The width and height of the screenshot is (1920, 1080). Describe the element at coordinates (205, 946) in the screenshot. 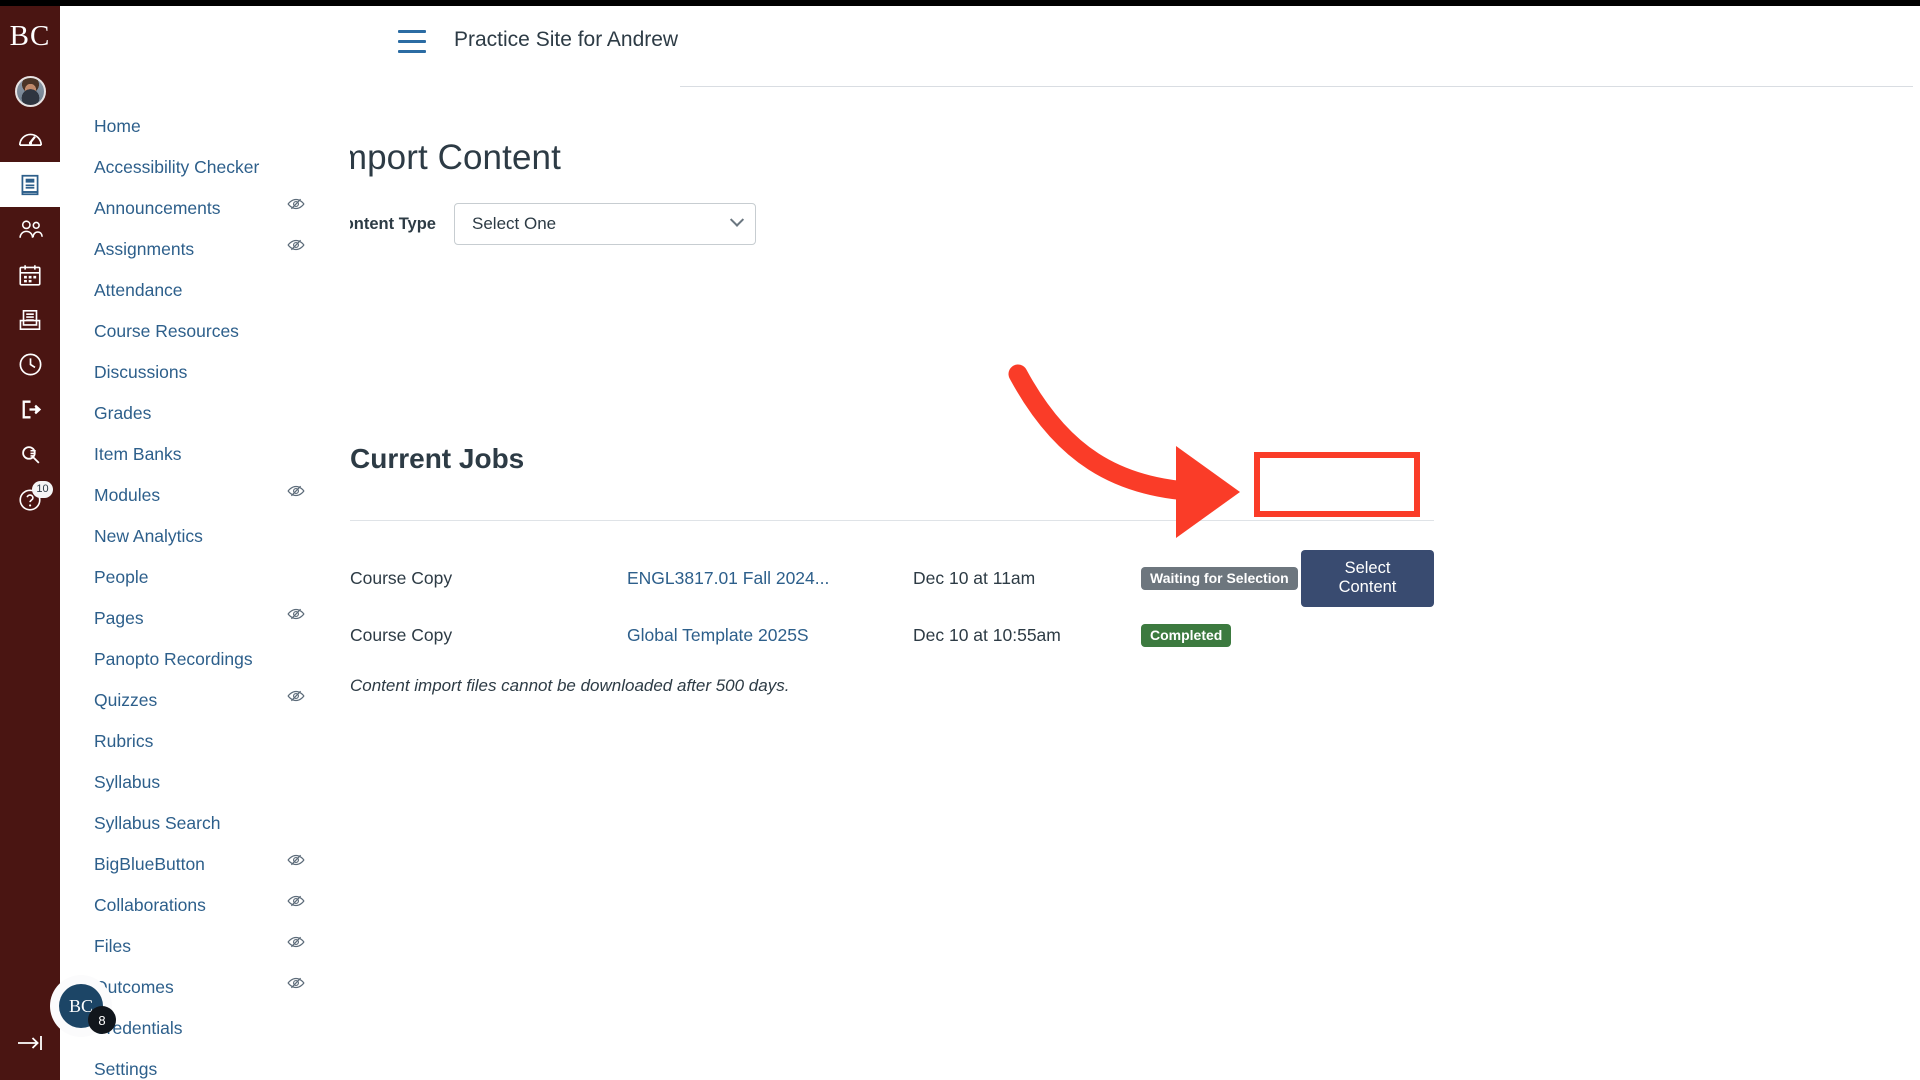

I see `course-nav-item-files: Files` at that location.